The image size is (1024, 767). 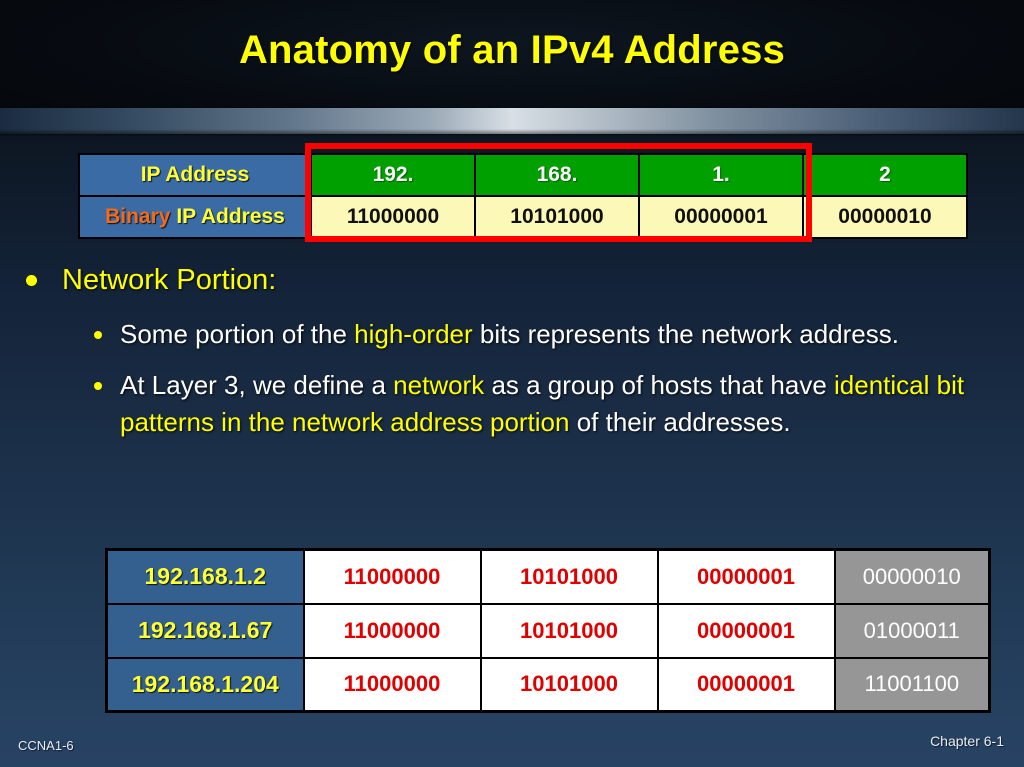 I want to click on example-octet-binary-4-host: 00000010, so click(x=912, y=576).